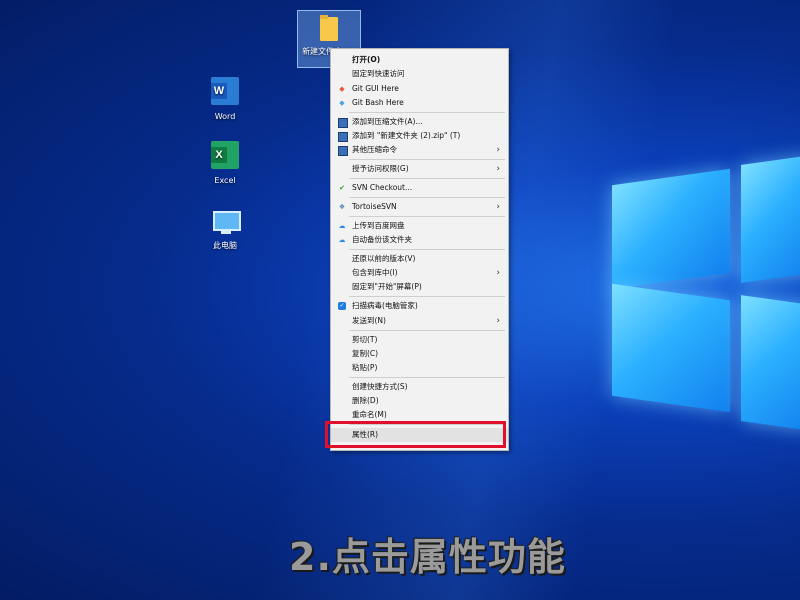 The image size is (800, 600). I want to click on word-icon: W, so click(225, 93).